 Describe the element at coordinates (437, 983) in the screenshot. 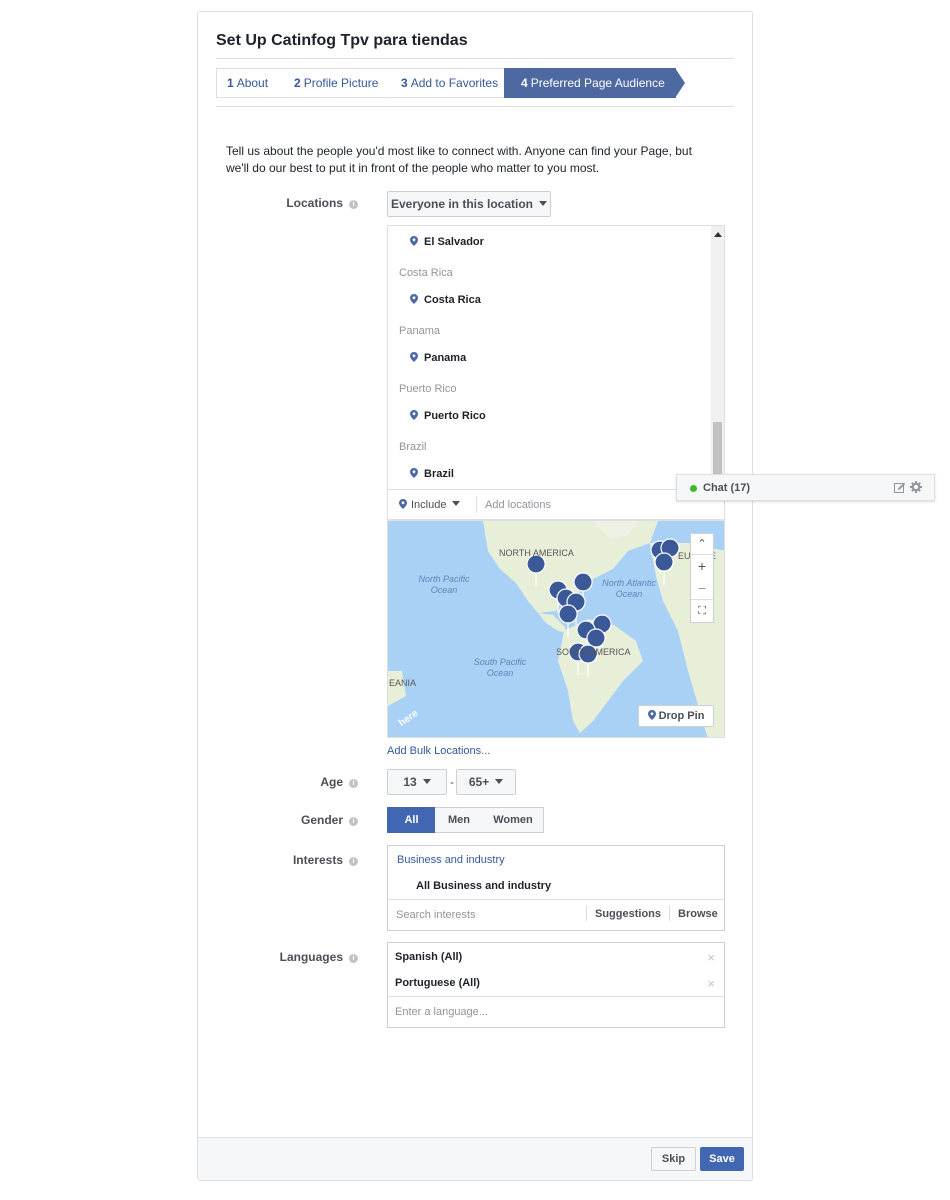

I see `language-token: Portuguese (All)` at that location.